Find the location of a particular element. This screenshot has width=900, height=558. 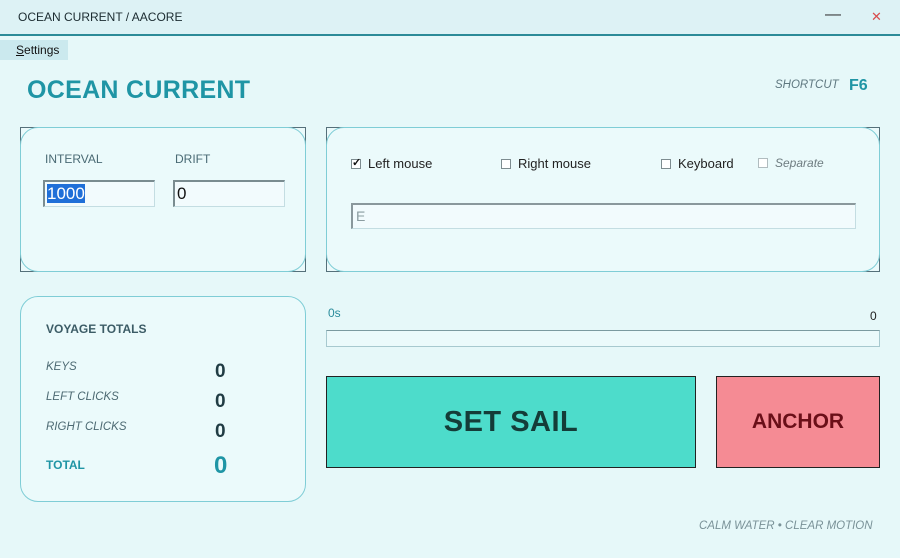

checkbox-checked-icon is located at coordinates (356, 162).